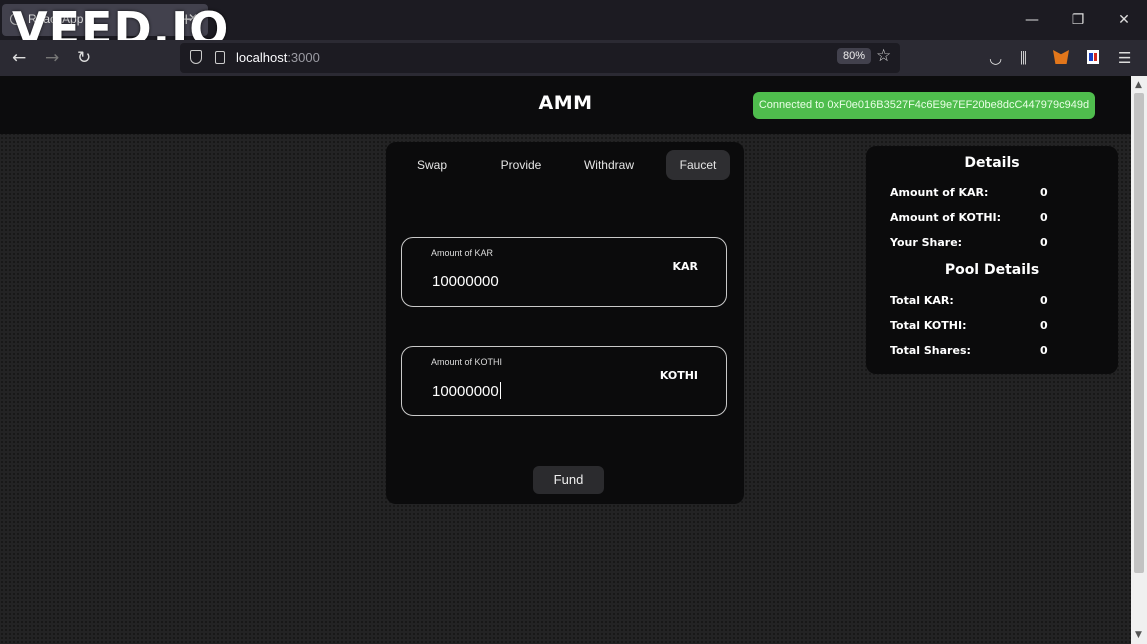  I want to click on extension-icon, so click(1093, 57).